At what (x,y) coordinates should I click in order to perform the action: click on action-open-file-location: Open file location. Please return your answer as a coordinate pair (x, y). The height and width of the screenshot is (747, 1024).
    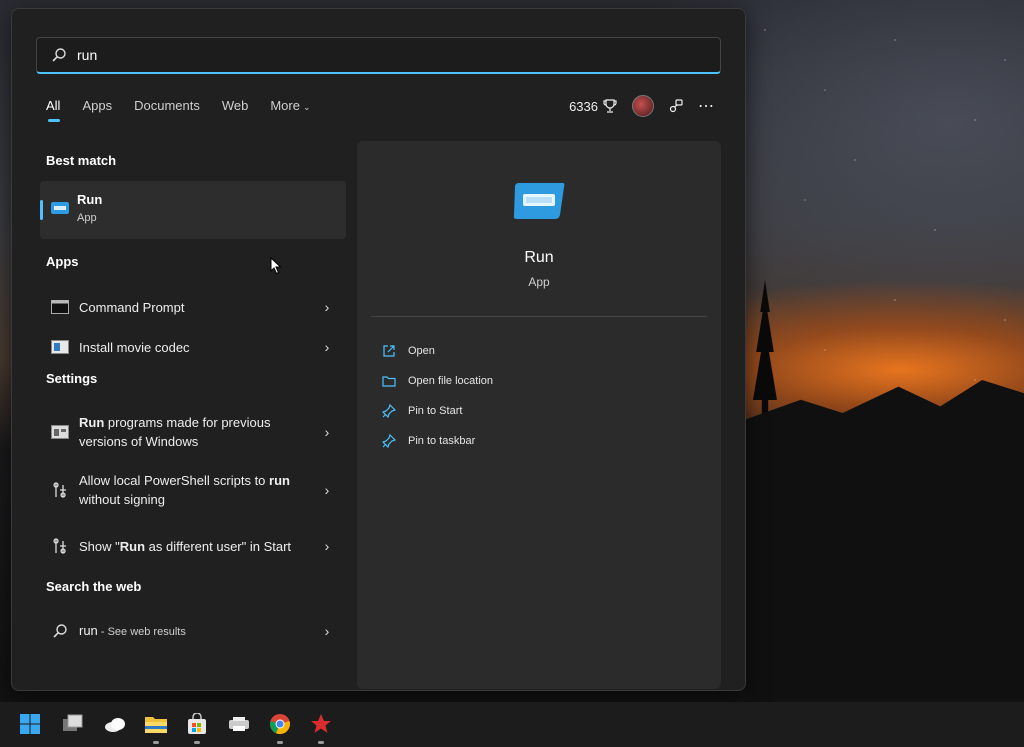
    Looking at the image, I should click on (437, 381).